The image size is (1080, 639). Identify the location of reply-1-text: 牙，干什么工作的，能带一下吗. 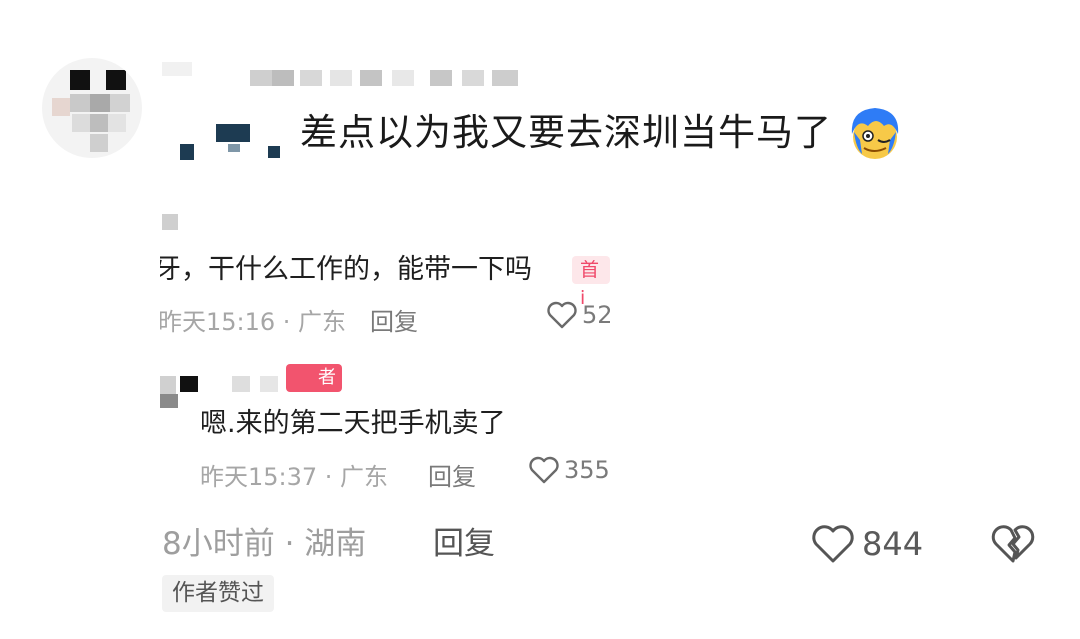
(346, 269).